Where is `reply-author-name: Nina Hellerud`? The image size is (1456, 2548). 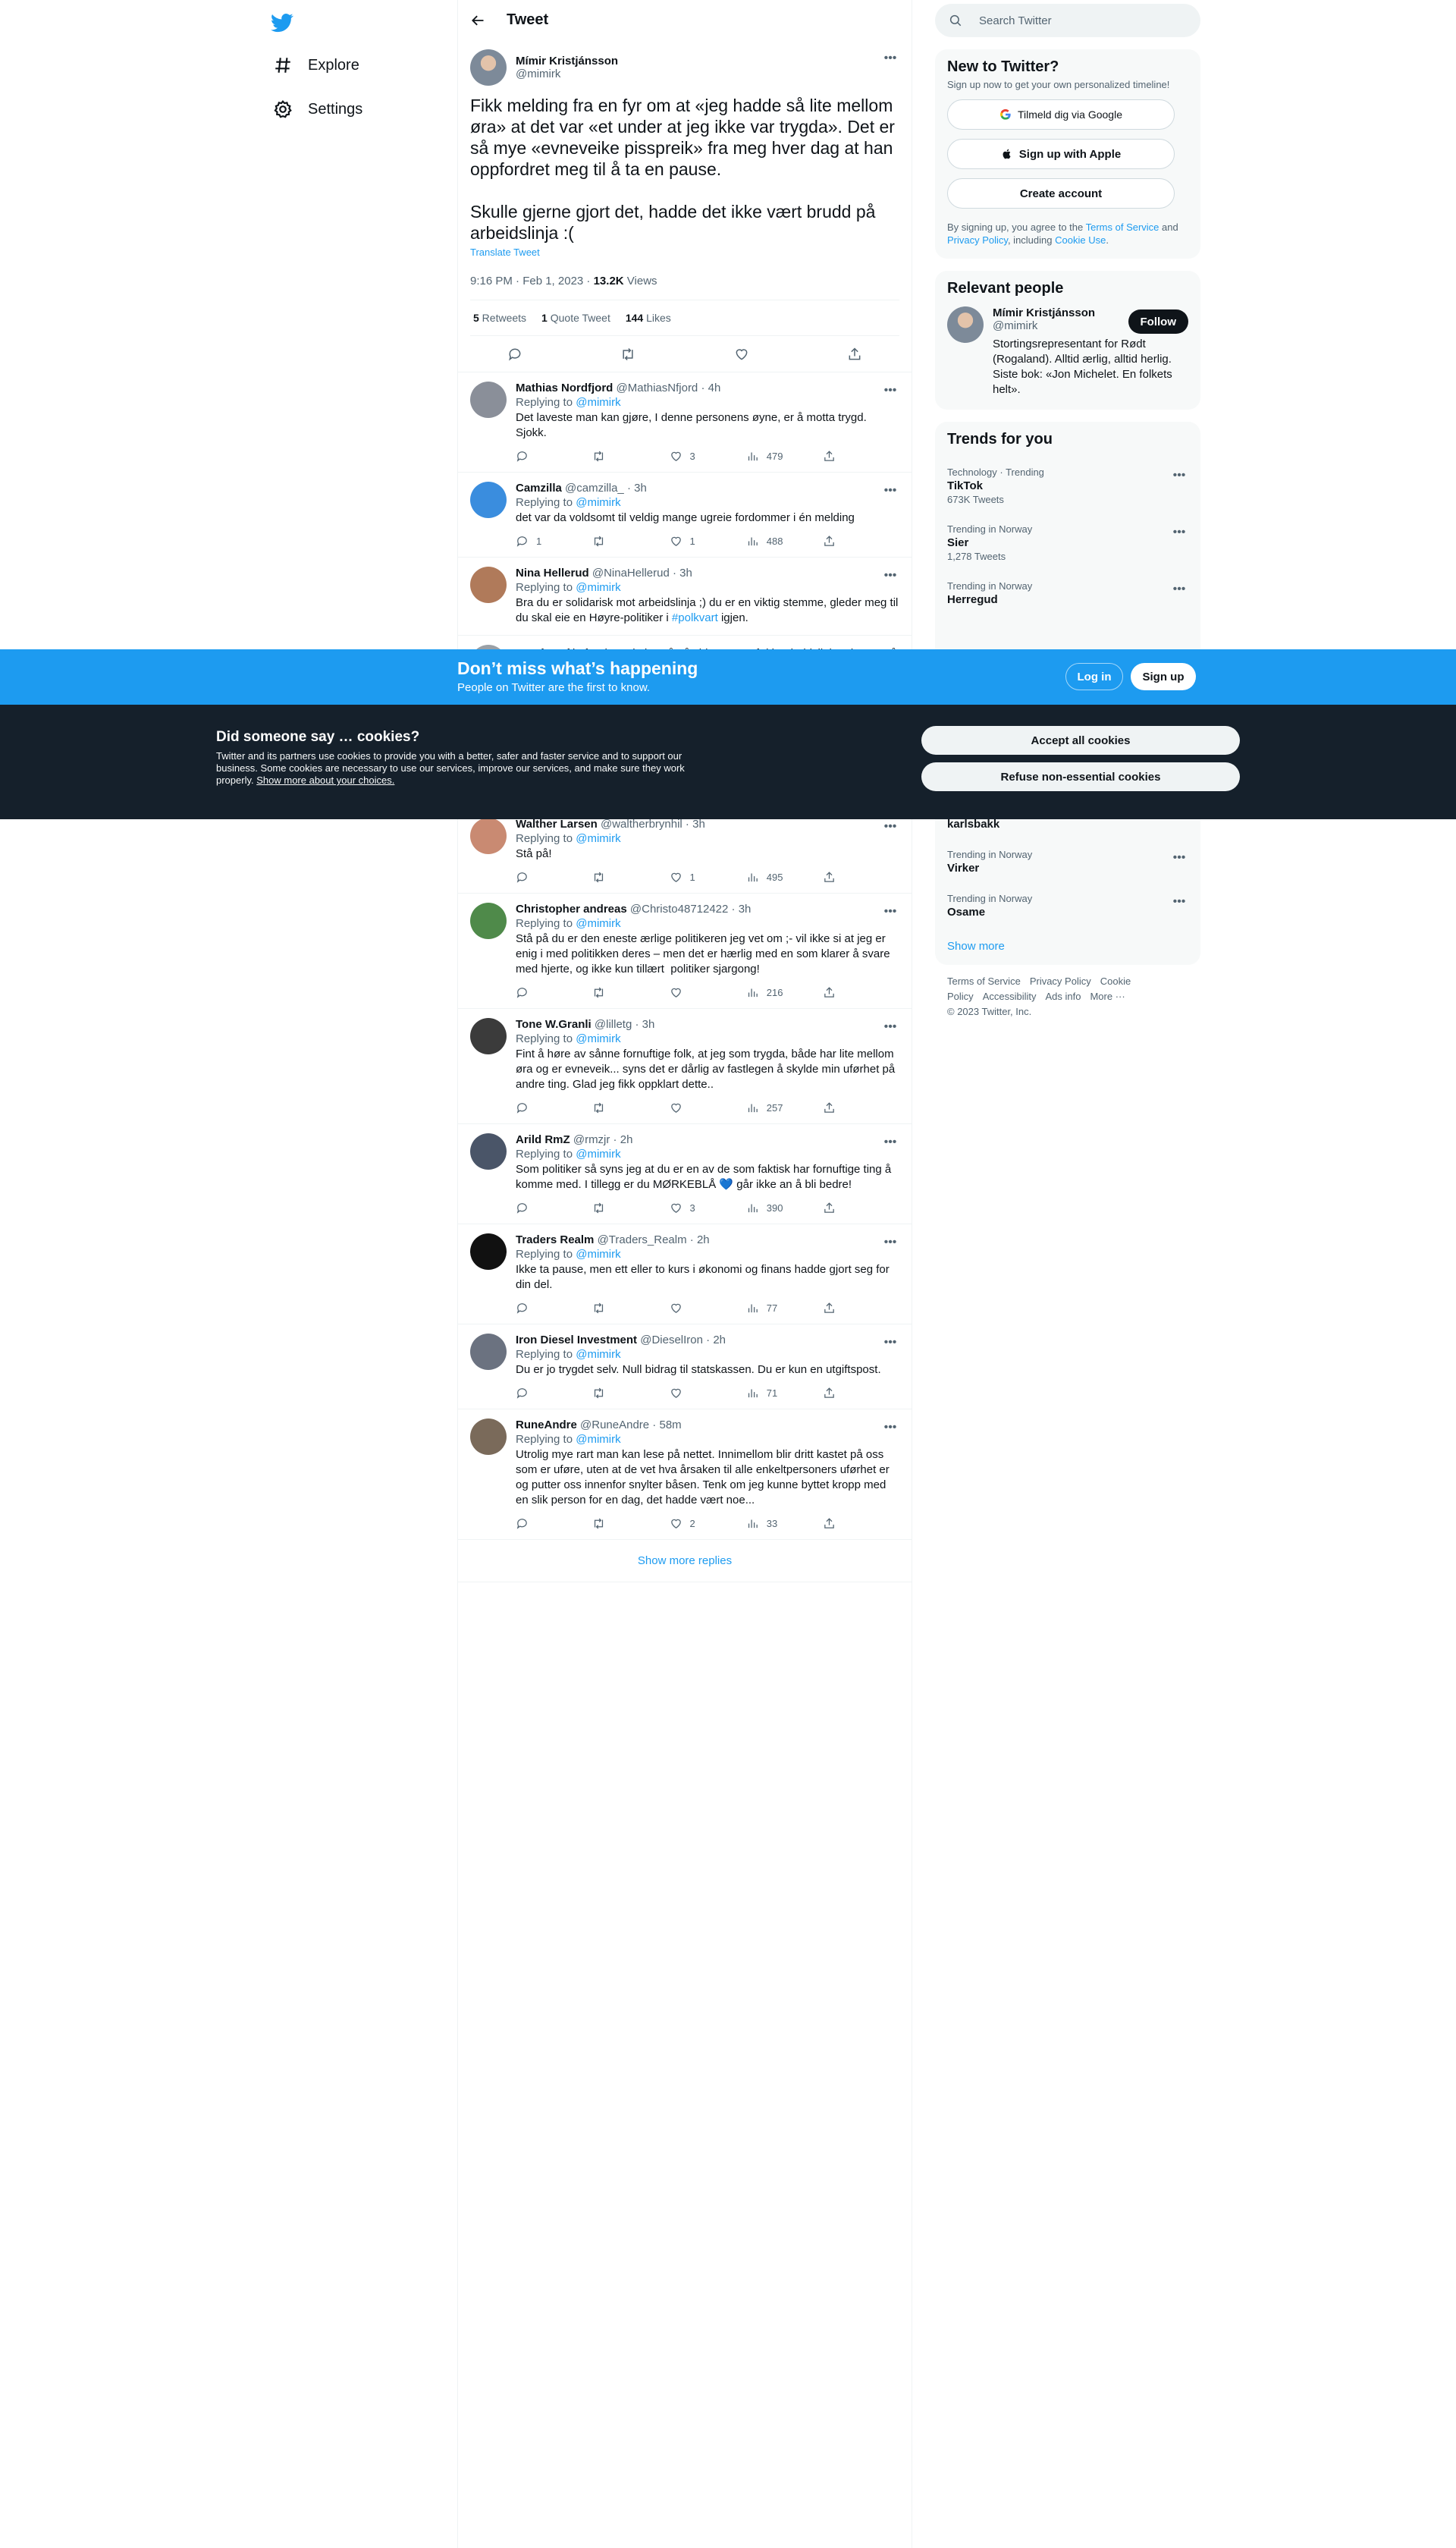
reply-author-name: Nina Hellerud is located at coordinates (552, 573).